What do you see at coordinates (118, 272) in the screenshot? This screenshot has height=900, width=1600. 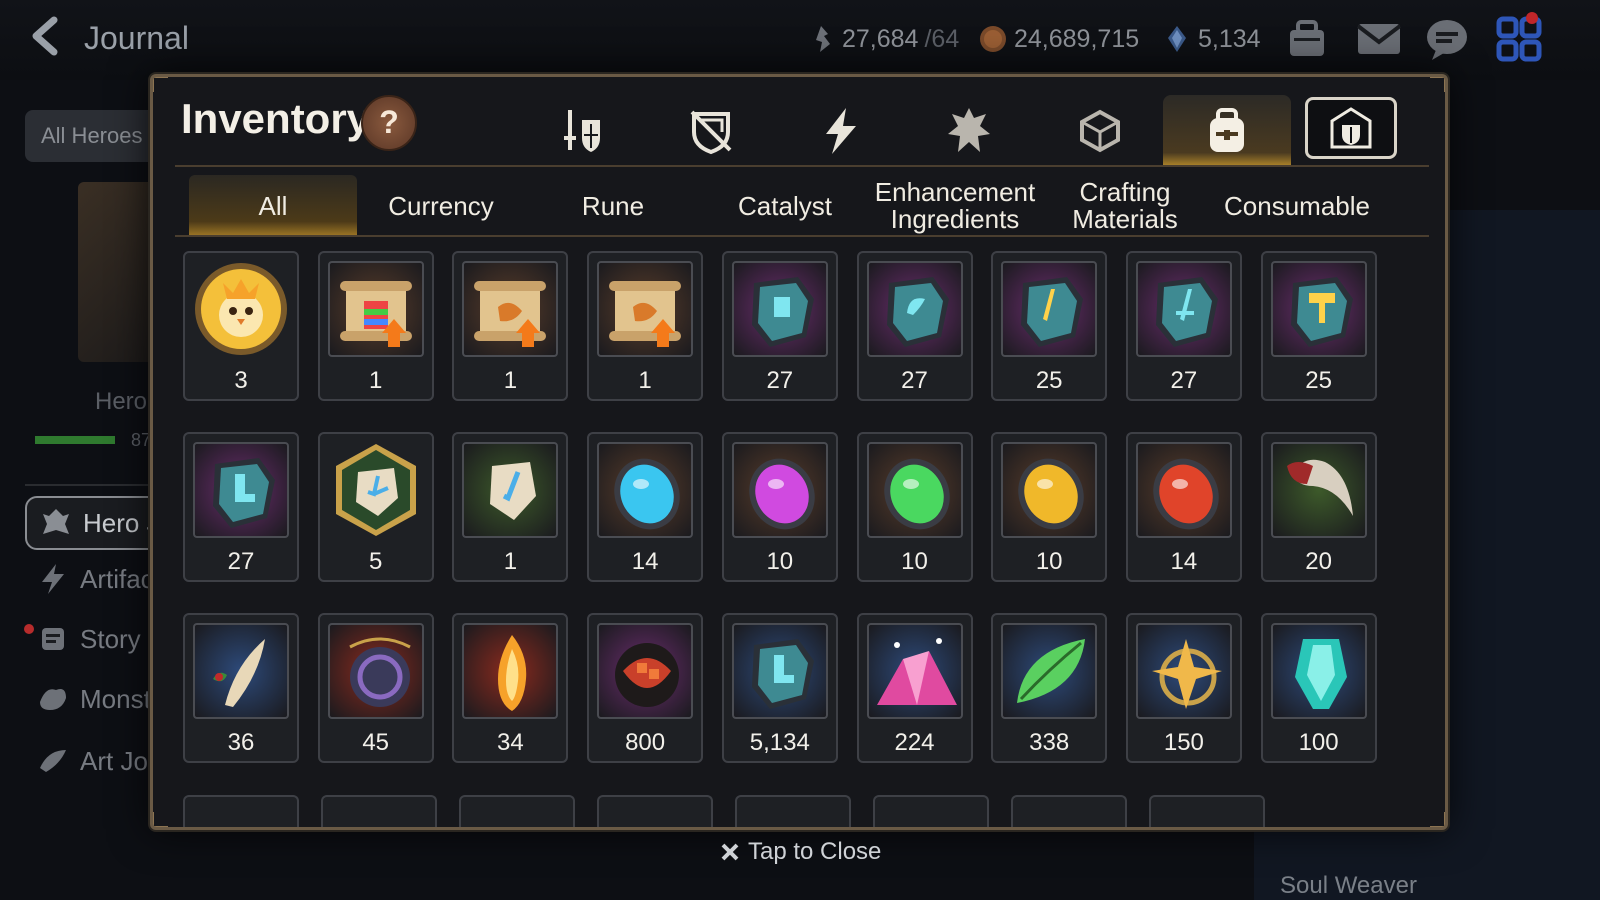 I see `hero-card` at bounding box center [118, 272].